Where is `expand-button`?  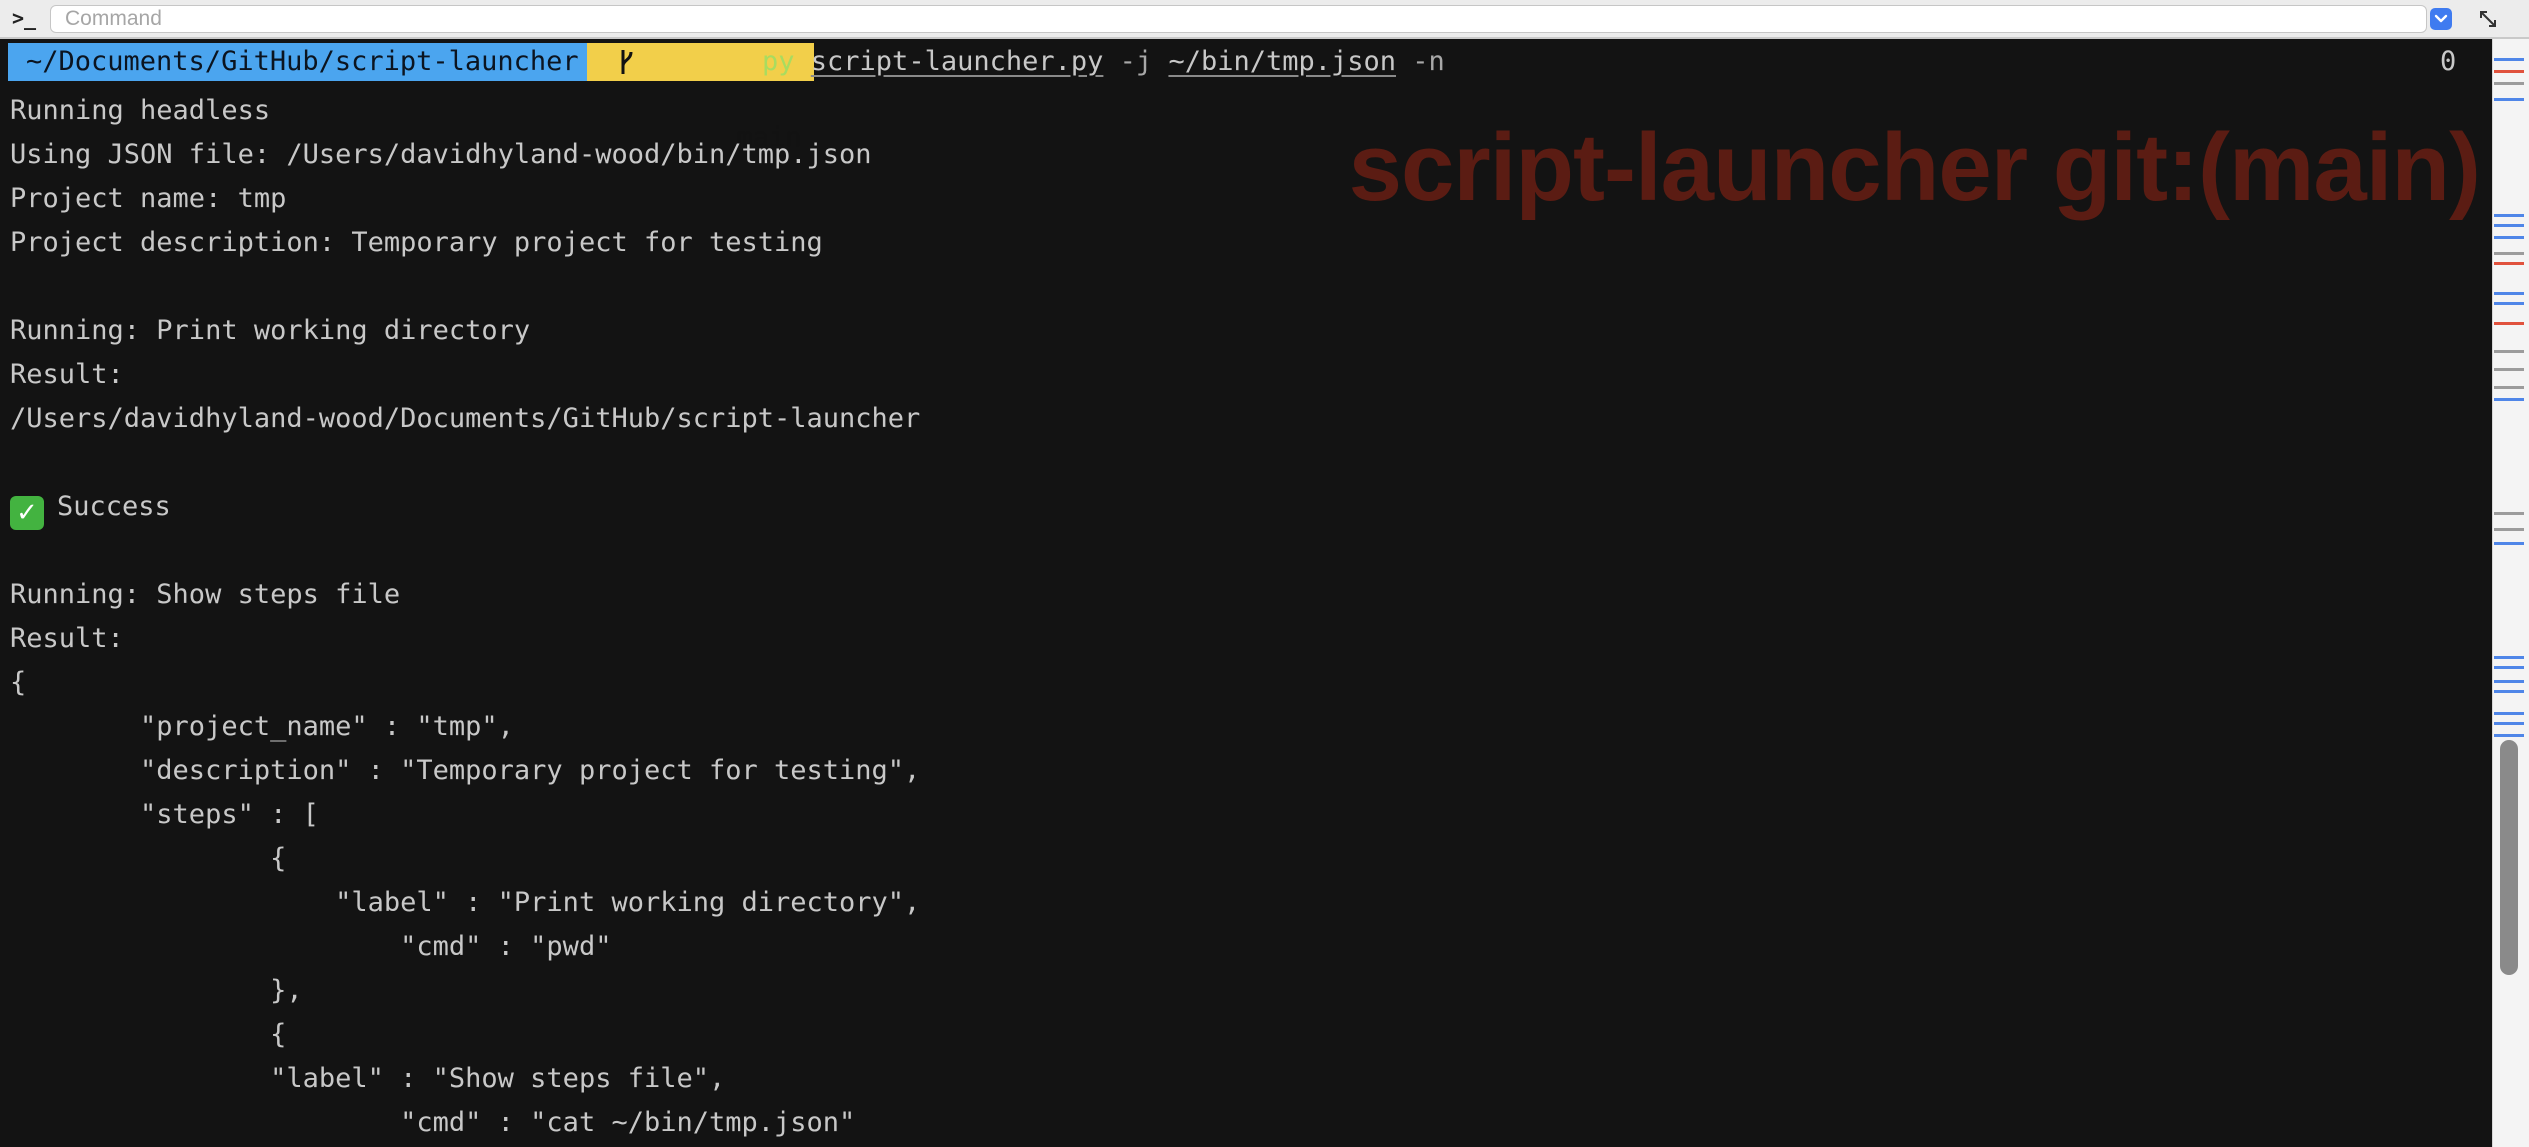
expand-button is located at coordinates (2488, 19).